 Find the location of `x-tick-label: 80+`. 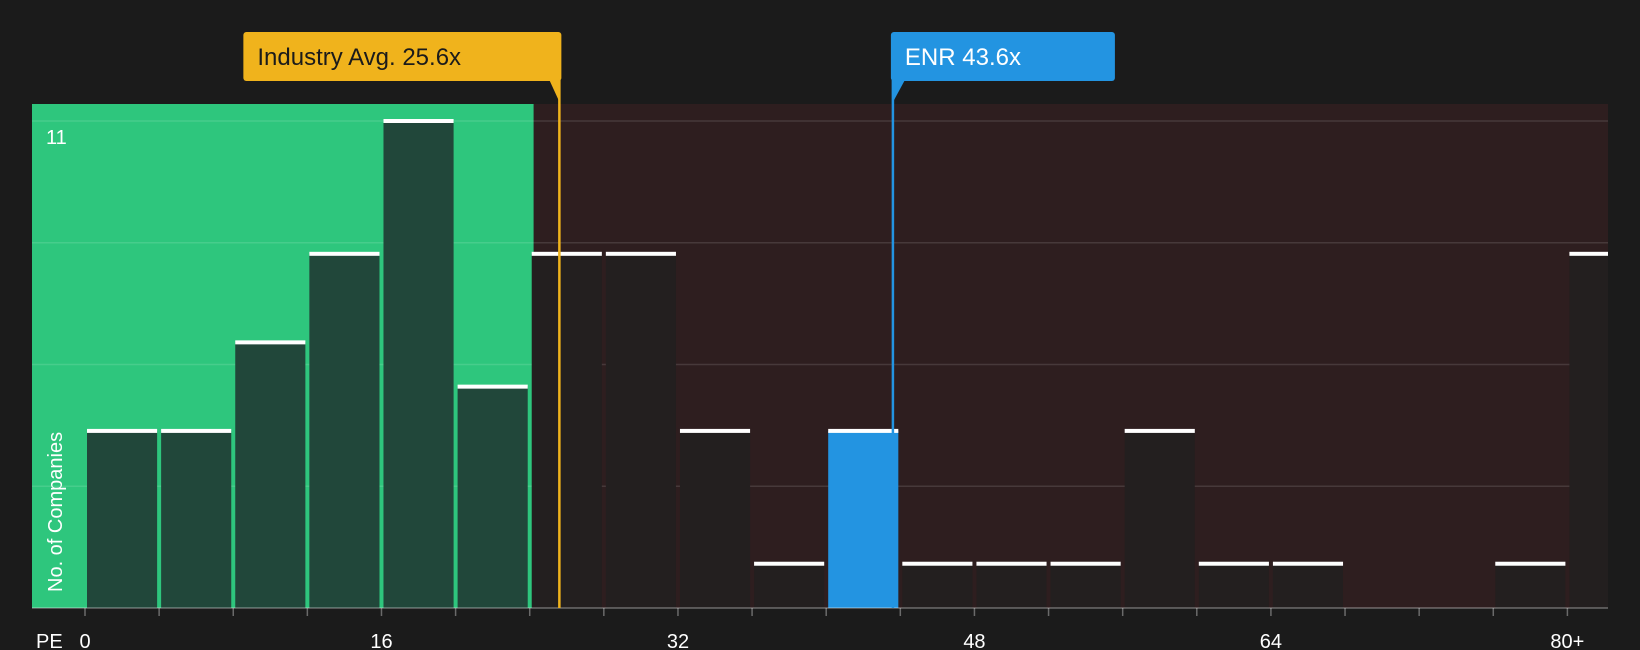

x-tick-label: 80+ is located at coordinates (1567, 640).